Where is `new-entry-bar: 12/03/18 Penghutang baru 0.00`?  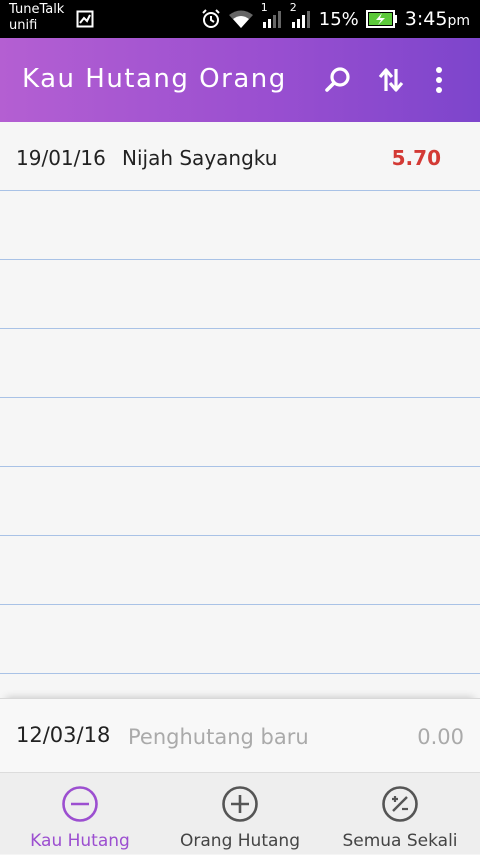 new-entry-bar: 12/03/18 Penghutang baru 0.00 is located at coordinates (240, 735).